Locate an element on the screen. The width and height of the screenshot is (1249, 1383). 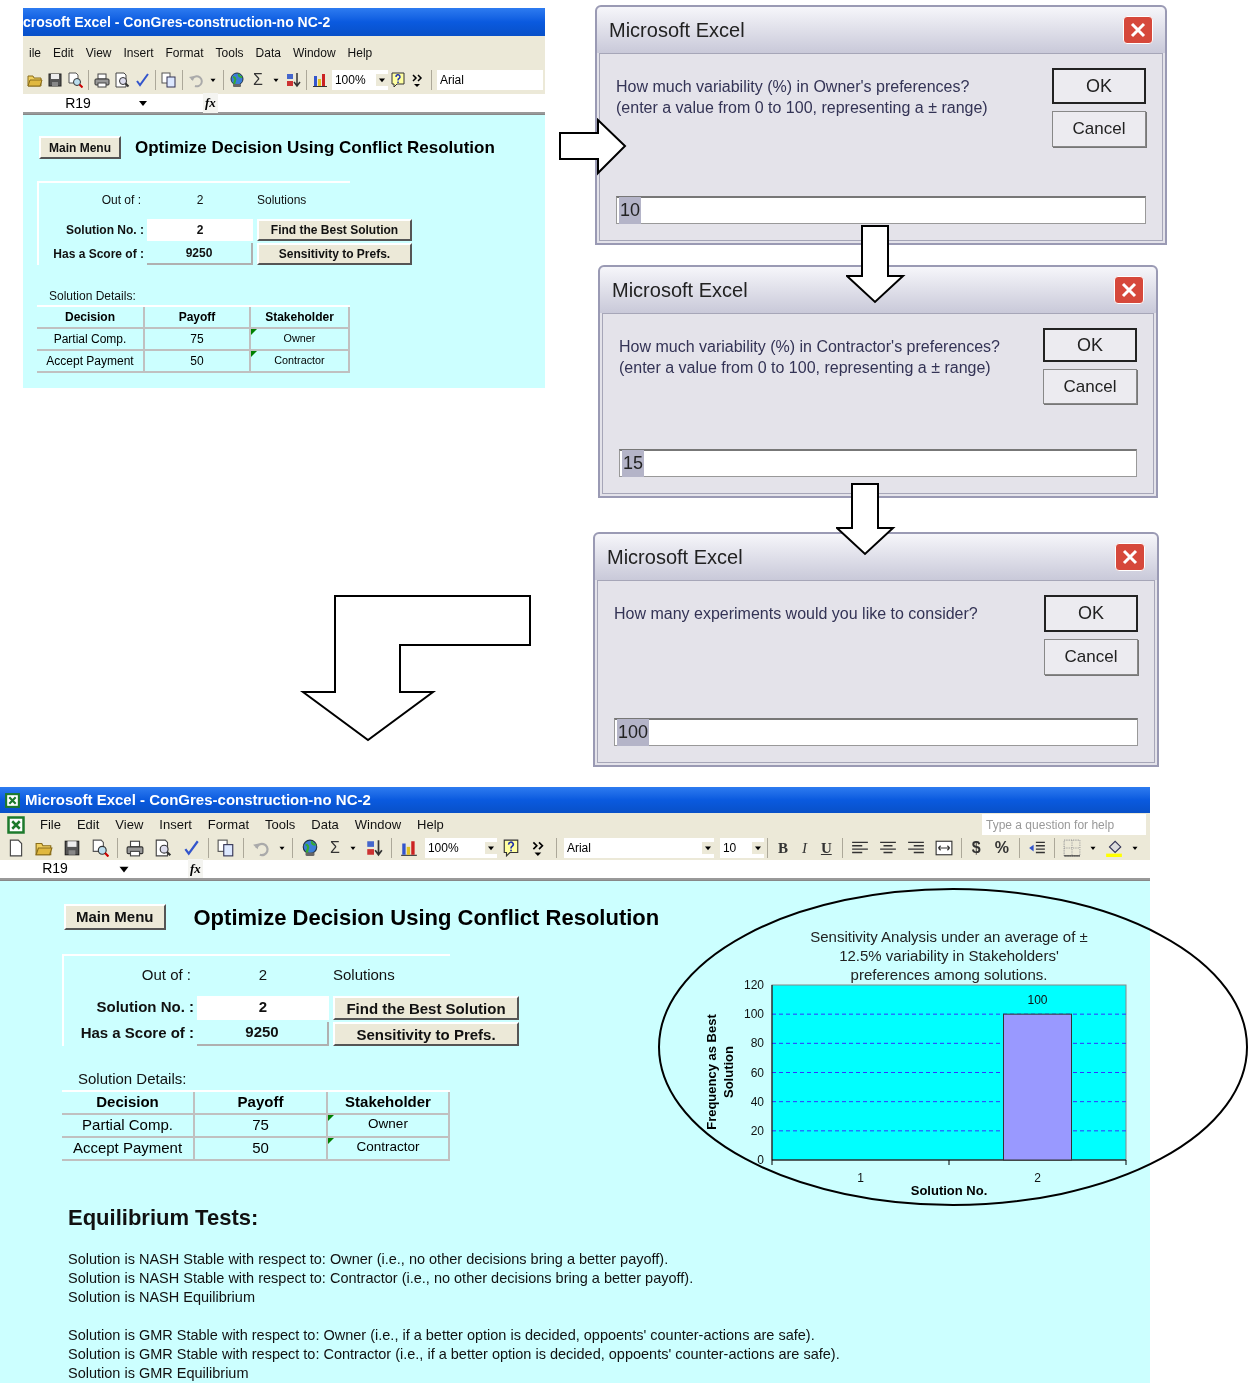
right-arrow is located at coordinates (593, 147).